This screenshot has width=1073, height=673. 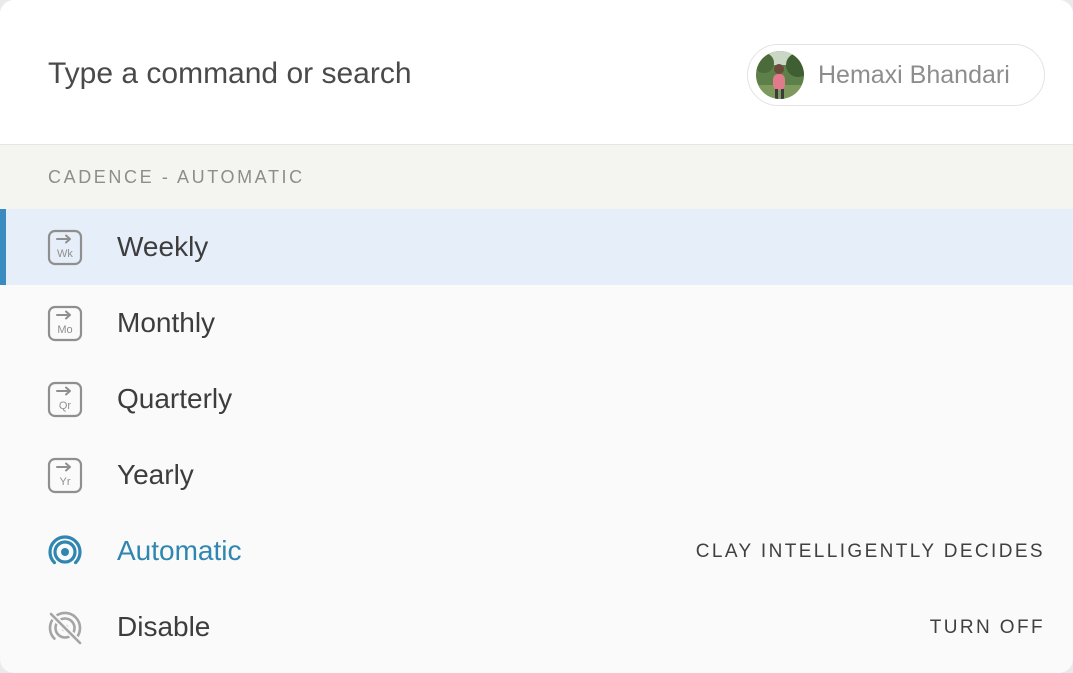 What do you see at coordinates (65, 406) in the screenshot?
I see `svg-text: Qr` at bounding box center [65, 406].